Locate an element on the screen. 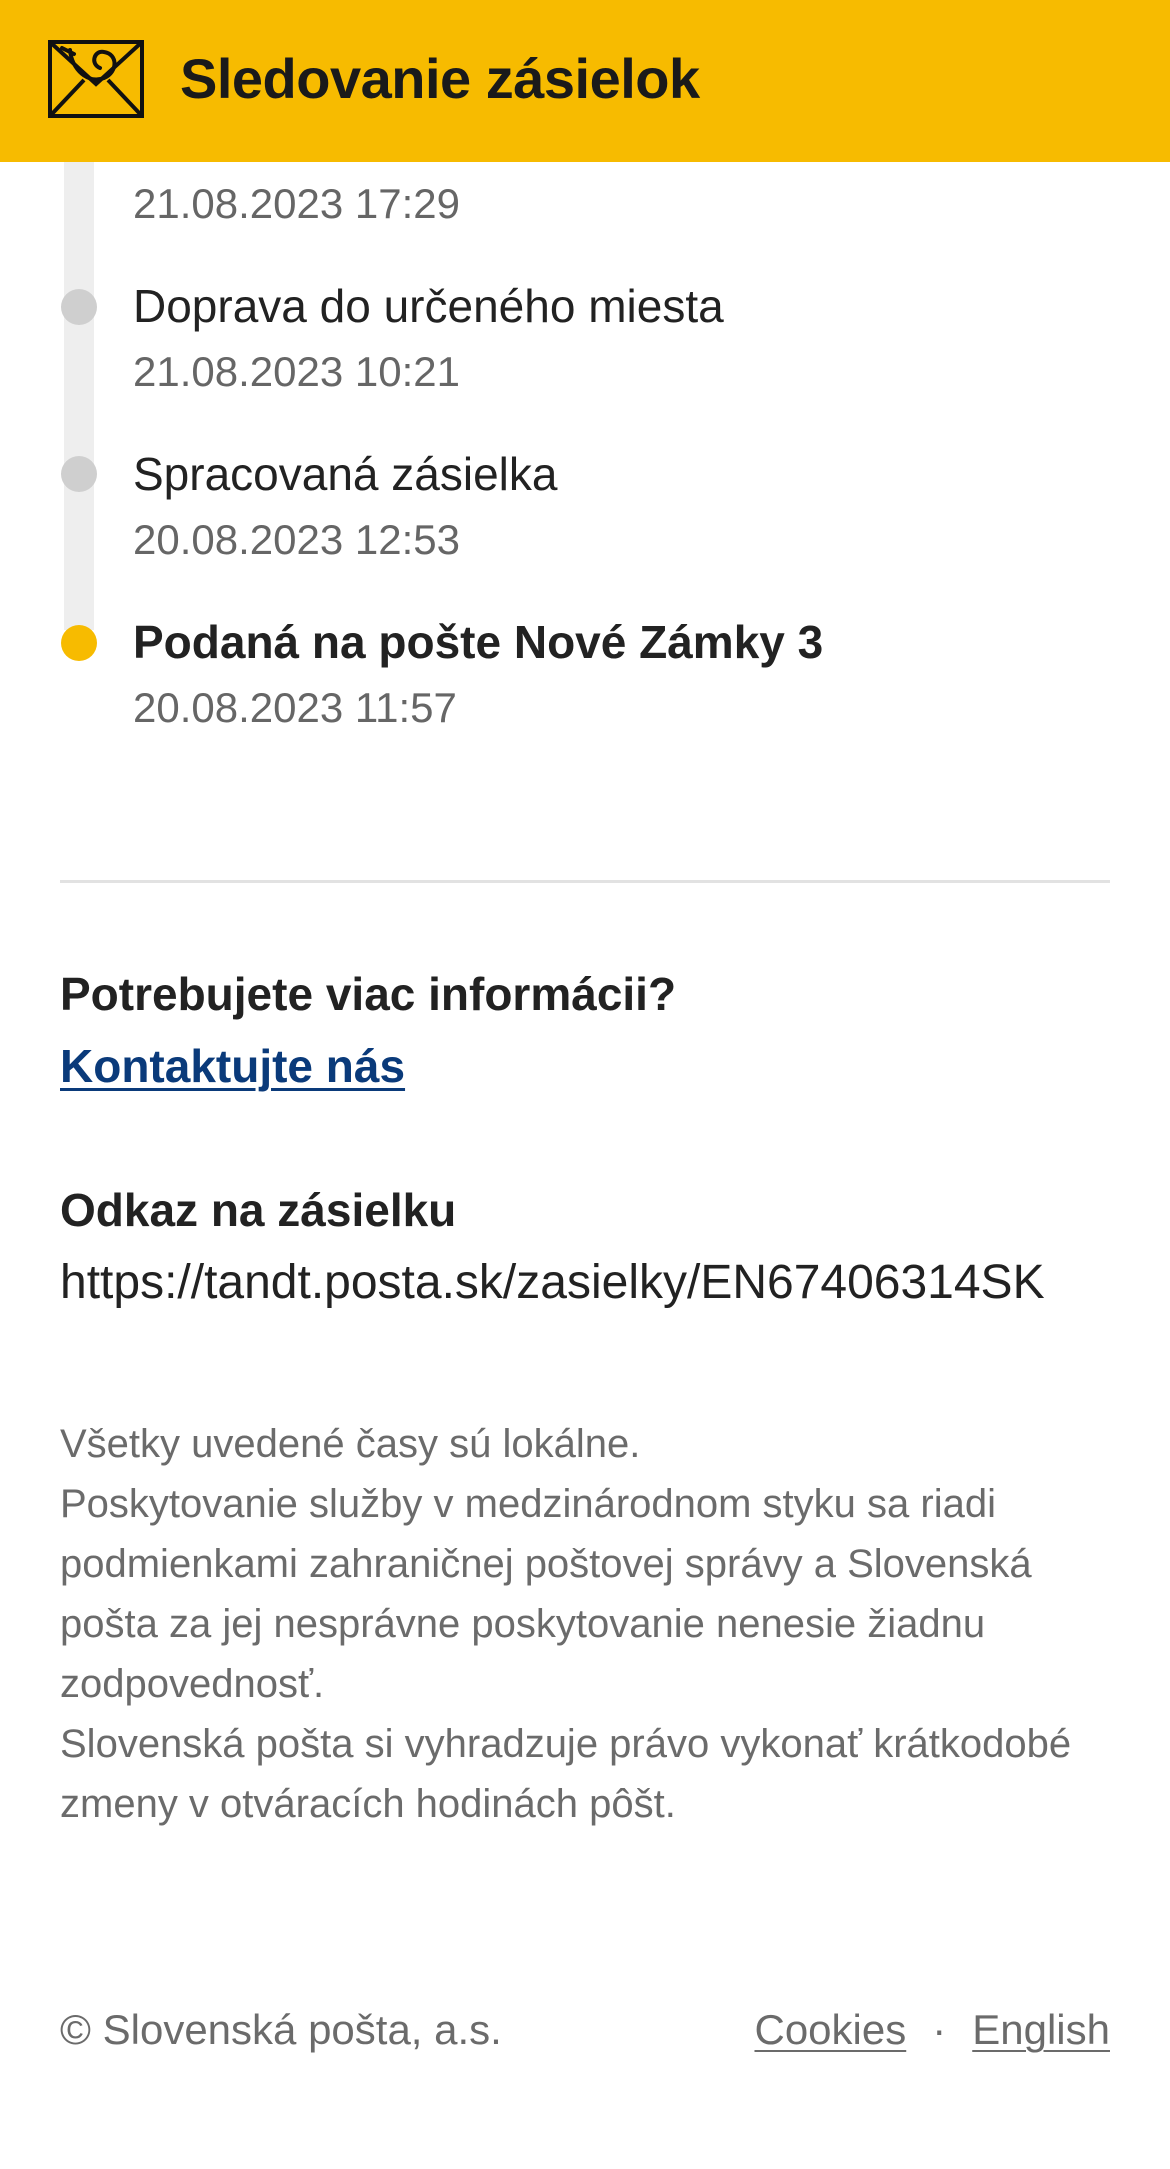  event-time: 20.08.2023 11:57 is located at coordinates (295, 707).